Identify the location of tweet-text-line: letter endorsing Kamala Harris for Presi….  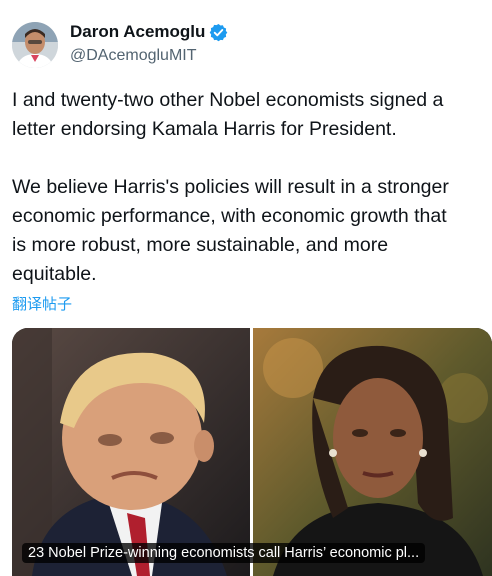
(204, 129).